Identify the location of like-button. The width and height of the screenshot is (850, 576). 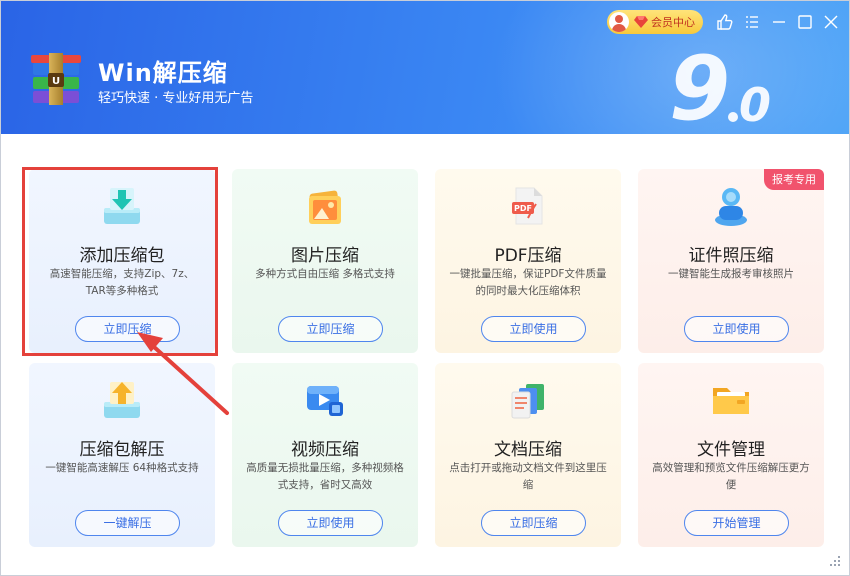
(725, 22).